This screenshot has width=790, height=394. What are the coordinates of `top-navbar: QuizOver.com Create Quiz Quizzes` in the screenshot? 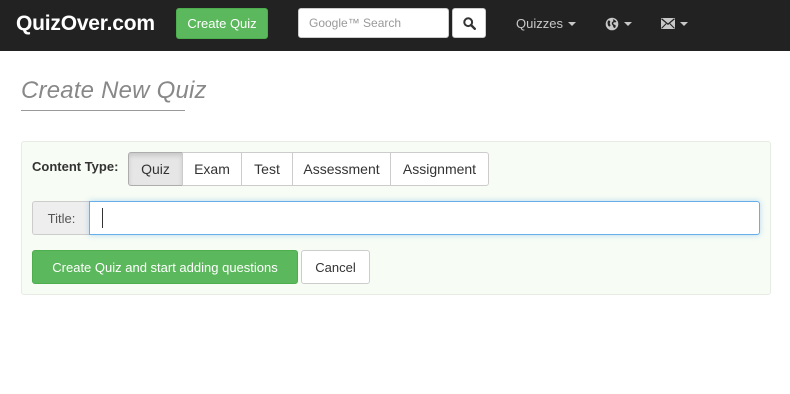 It's located at (395, 25).